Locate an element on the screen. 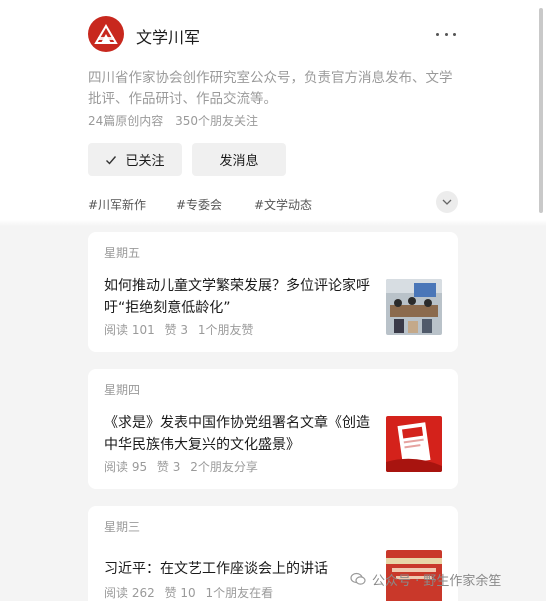  article-day: 星期五 is located at coordinates (122, 253).